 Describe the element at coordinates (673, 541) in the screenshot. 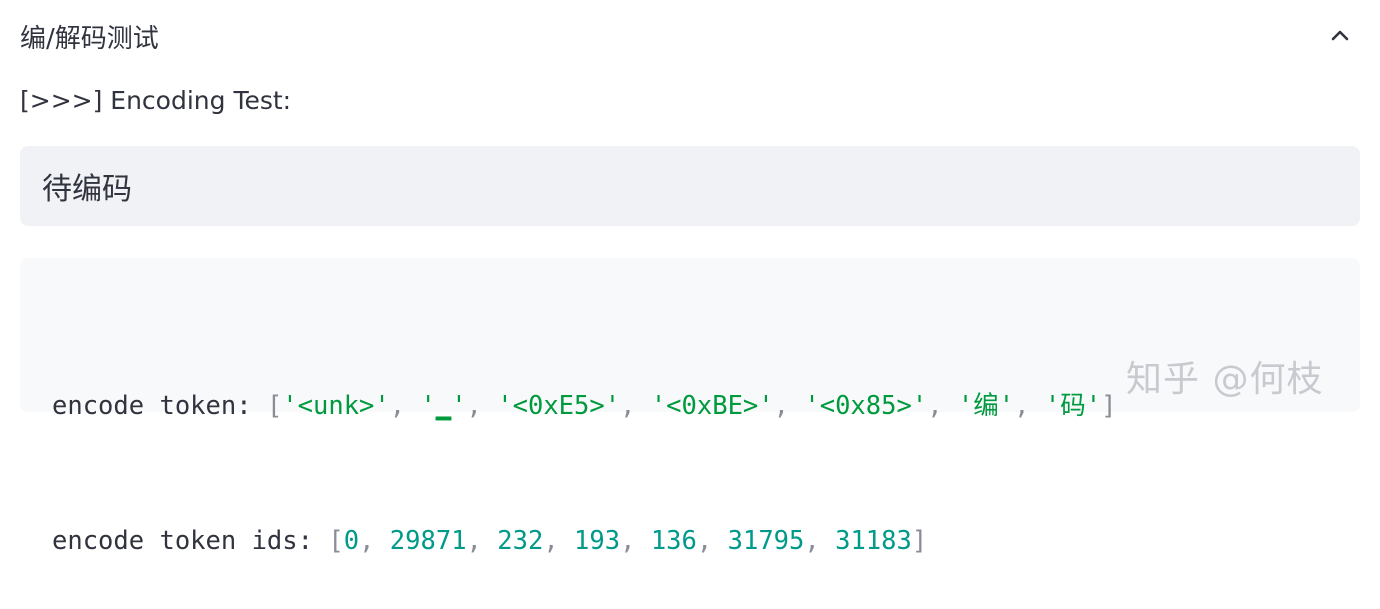

I see `token-id: 136` at that location.